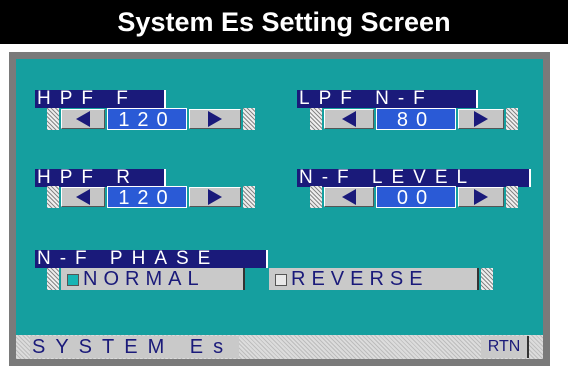  Describe the element at coordinates (505, 347) in the screenshot. I see `return-button: RTN` at that location.